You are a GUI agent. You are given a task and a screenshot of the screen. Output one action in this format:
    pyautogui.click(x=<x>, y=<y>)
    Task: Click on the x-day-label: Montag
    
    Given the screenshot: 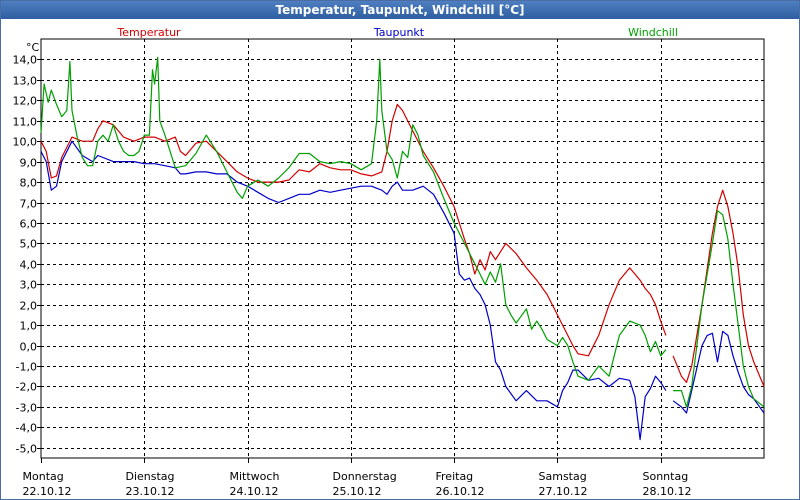 What is the action you would take?
    pyautogui.click(x=43, y=476)
    